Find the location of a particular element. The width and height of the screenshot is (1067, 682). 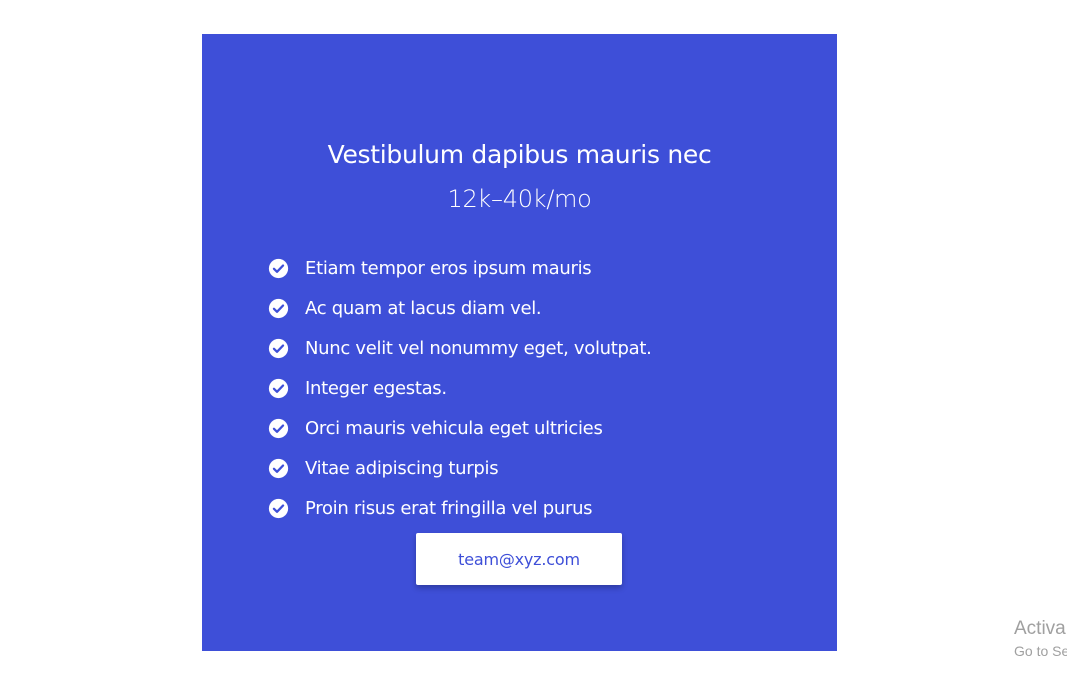

feature-label: Integer egestas. is located at coordinates (376, 388).